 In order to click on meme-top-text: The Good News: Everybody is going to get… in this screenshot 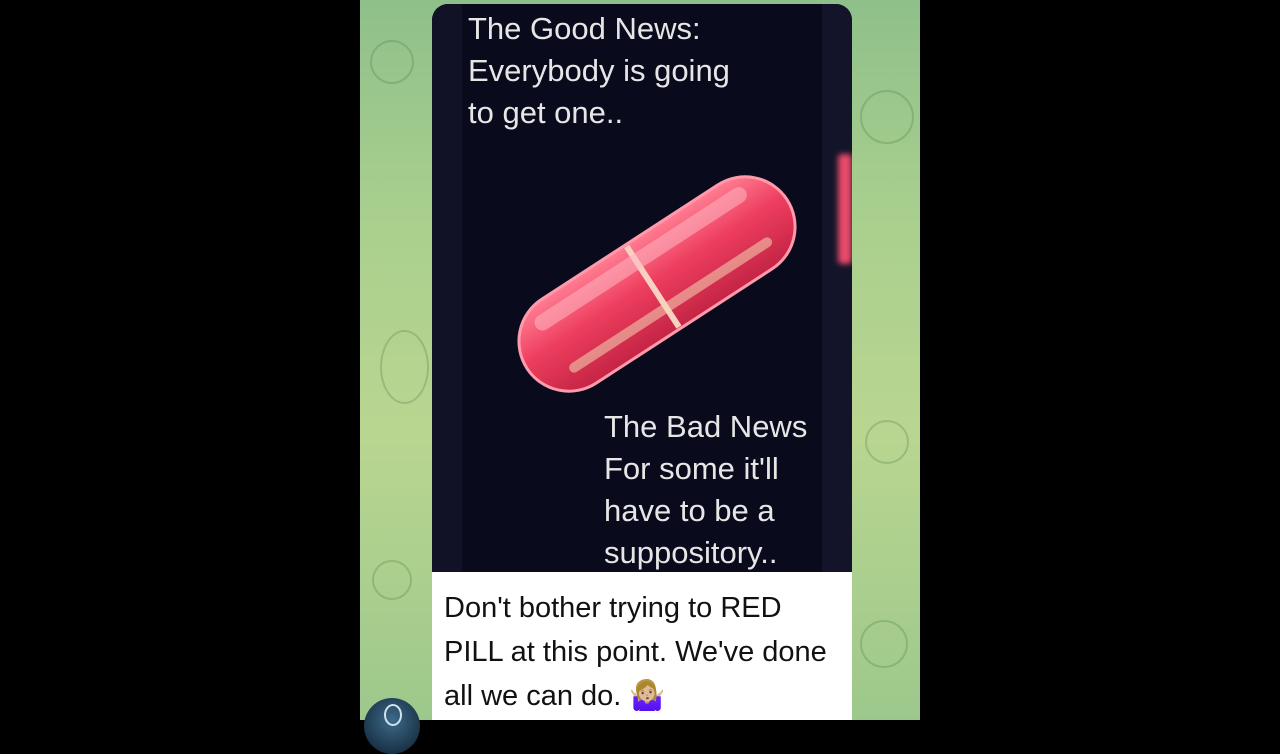, I will do `click(599, 70)`.